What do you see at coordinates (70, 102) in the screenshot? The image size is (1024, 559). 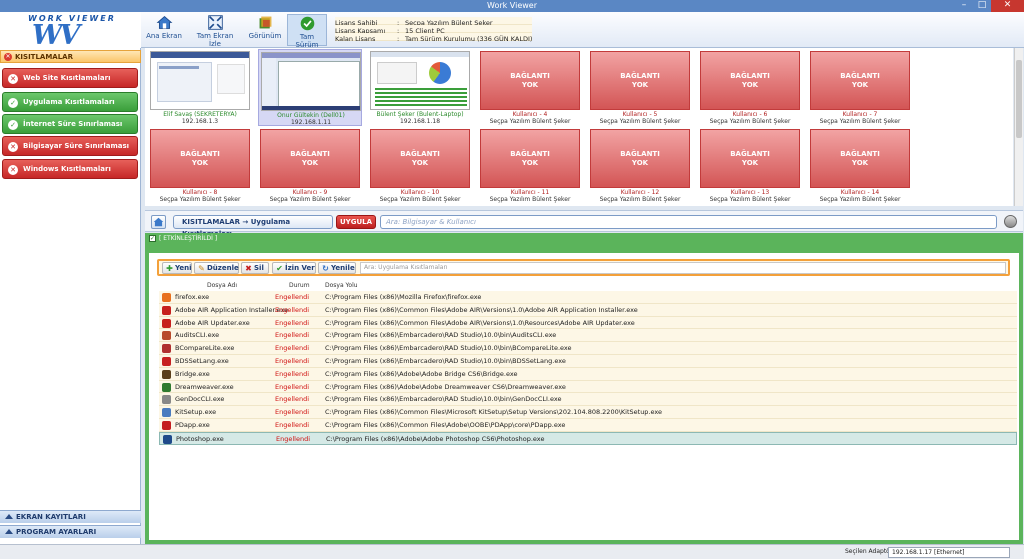 I see `sidebar-item: ✓ Uygulama Kısıtlamaları` at bounding box center [70, 102].